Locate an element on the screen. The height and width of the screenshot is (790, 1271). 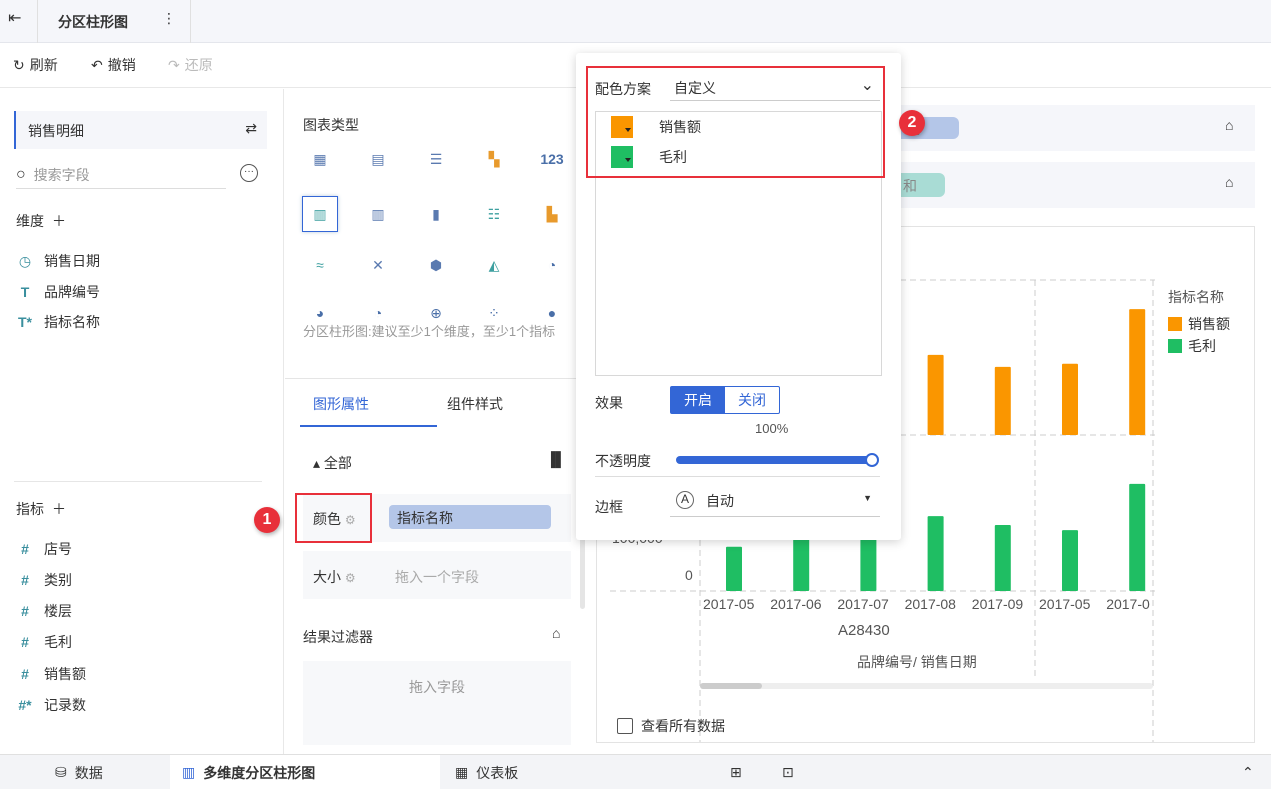
legend-label: 毛利 is located at coordinates (1202, 346).